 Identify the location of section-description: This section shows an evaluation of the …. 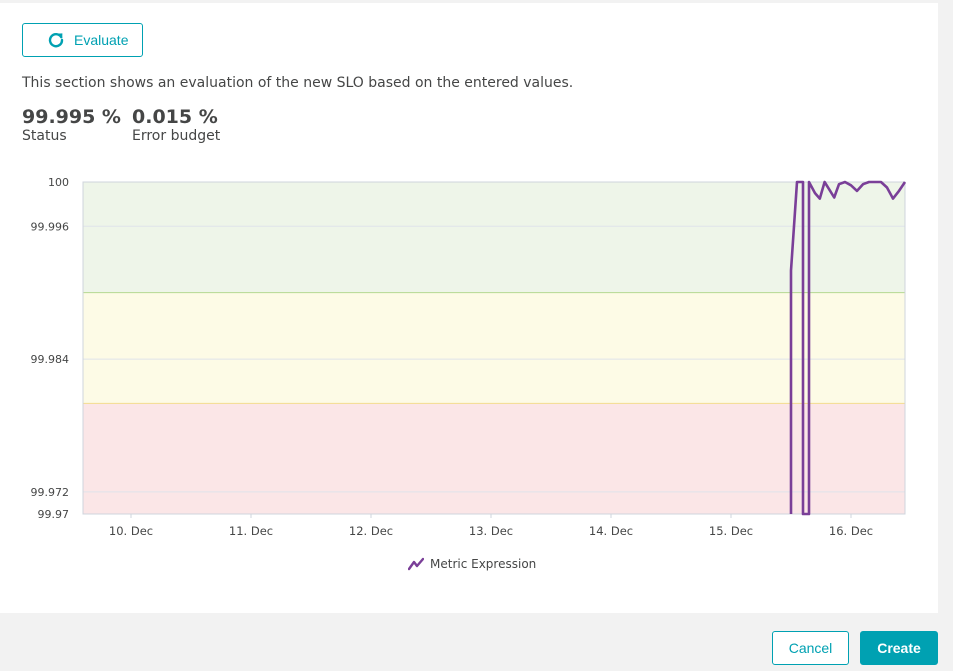
(298, 83).